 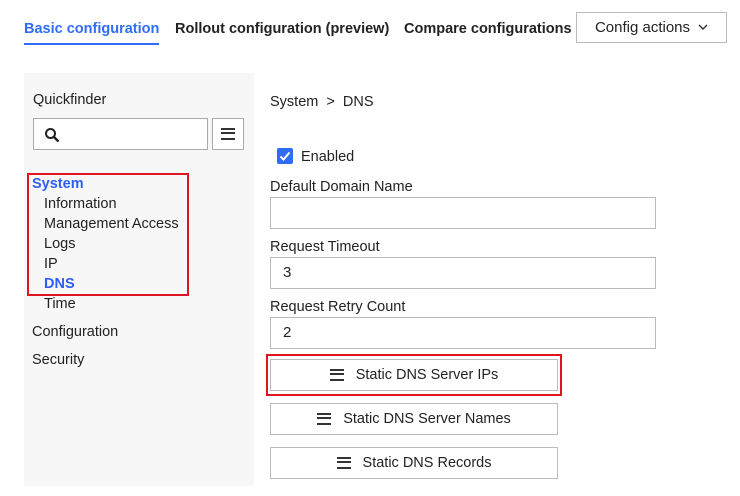 What do you see at coordinates (120, 134) in the screenshot?
I see `quickfinder-search-input` at bounding box center [120, 134].